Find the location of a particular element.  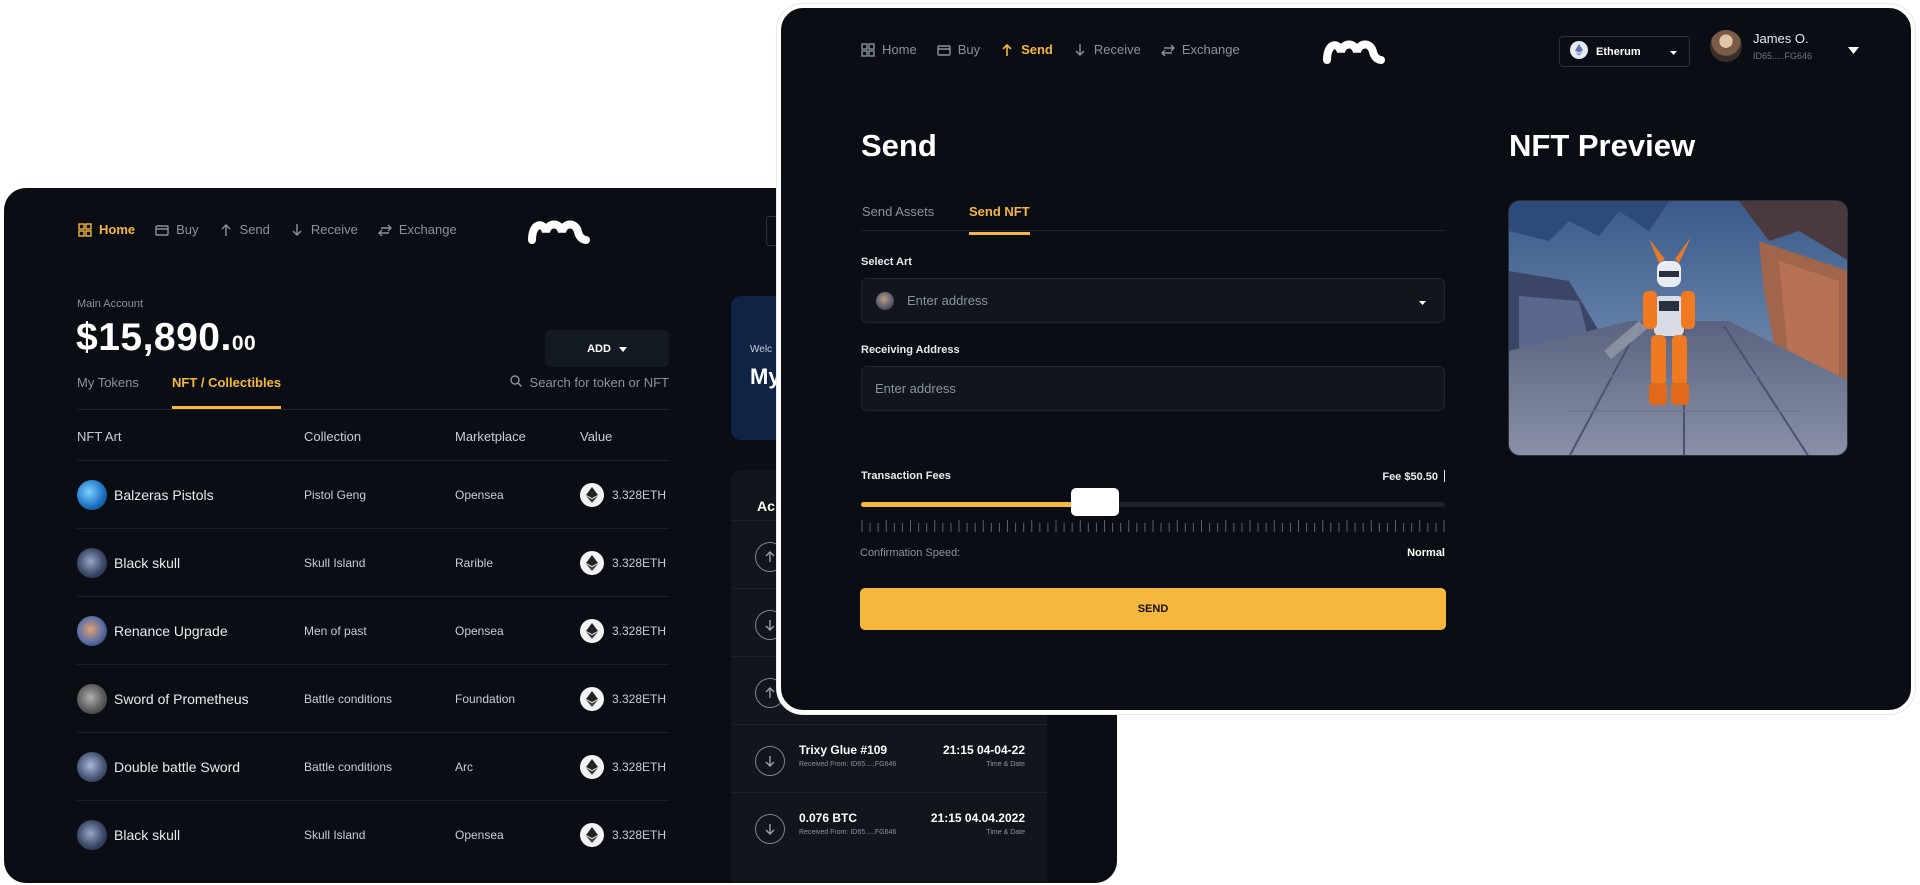

tab-nft-collectibles: NFT / Collectibles is located at coordinates (227, 392).